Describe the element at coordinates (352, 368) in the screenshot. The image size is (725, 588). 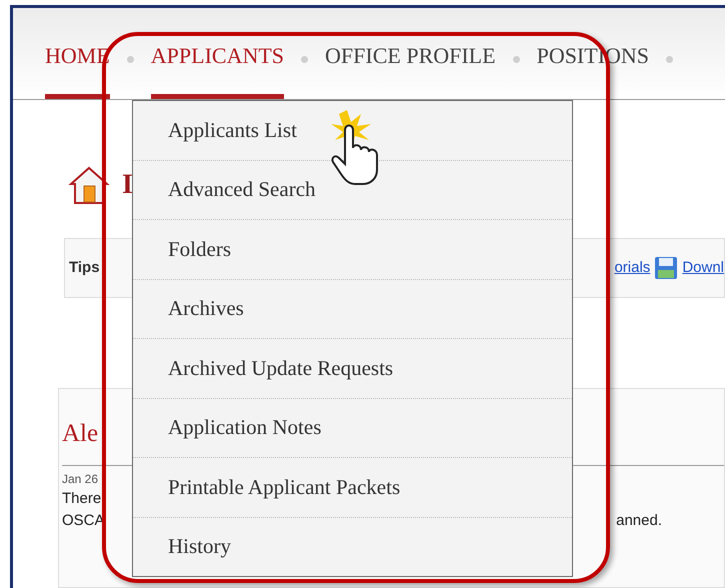
I see `menu-item: Archived Update Requests` at that location.